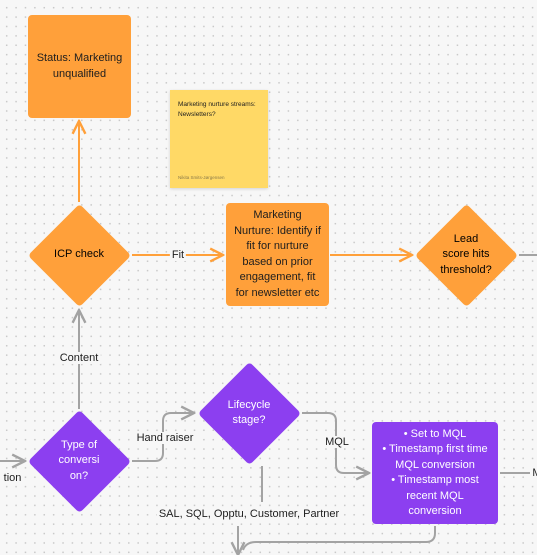 The width and height of the screenshot is (537, 555). What do you see at coordinates (533, 473) in the screenshot?
I see `edge-label-right-cut: M` at bounding box center [533, 473].